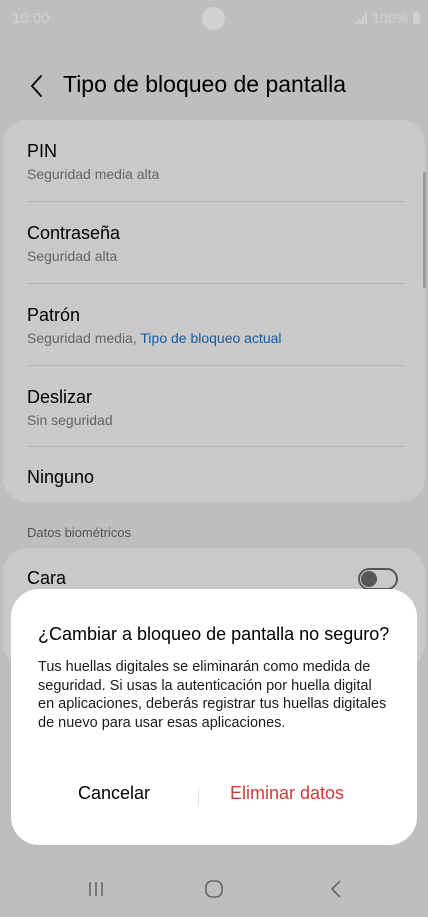  What do you see at coordinates (198, 797) in the screenshot?
I see `button-divider` at bounding box center [198, 797].